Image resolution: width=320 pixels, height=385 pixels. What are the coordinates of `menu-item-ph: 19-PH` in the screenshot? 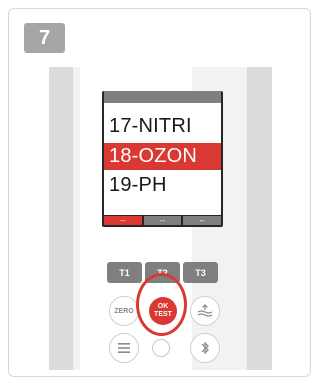 It's located at (138, 185).